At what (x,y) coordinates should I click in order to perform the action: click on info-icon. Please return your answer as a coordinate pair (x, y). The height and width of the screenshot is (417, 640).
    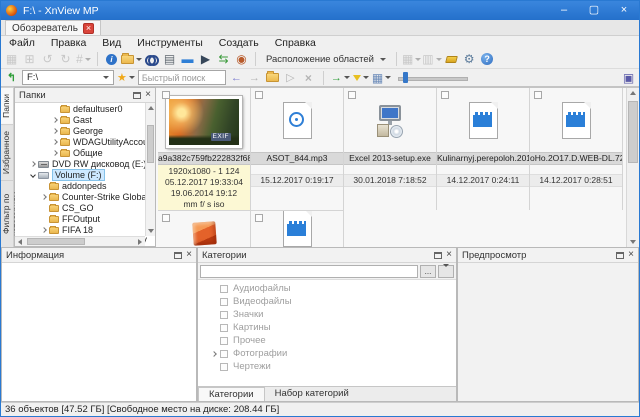
    Looking at the image, I should click on (111, 59).